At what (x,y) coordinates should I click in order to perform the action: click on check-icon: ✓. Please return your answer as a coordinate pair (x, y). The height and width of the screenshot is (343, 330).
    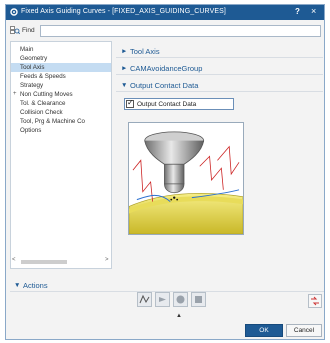
    Looking at the image, I should click on (130, 102).